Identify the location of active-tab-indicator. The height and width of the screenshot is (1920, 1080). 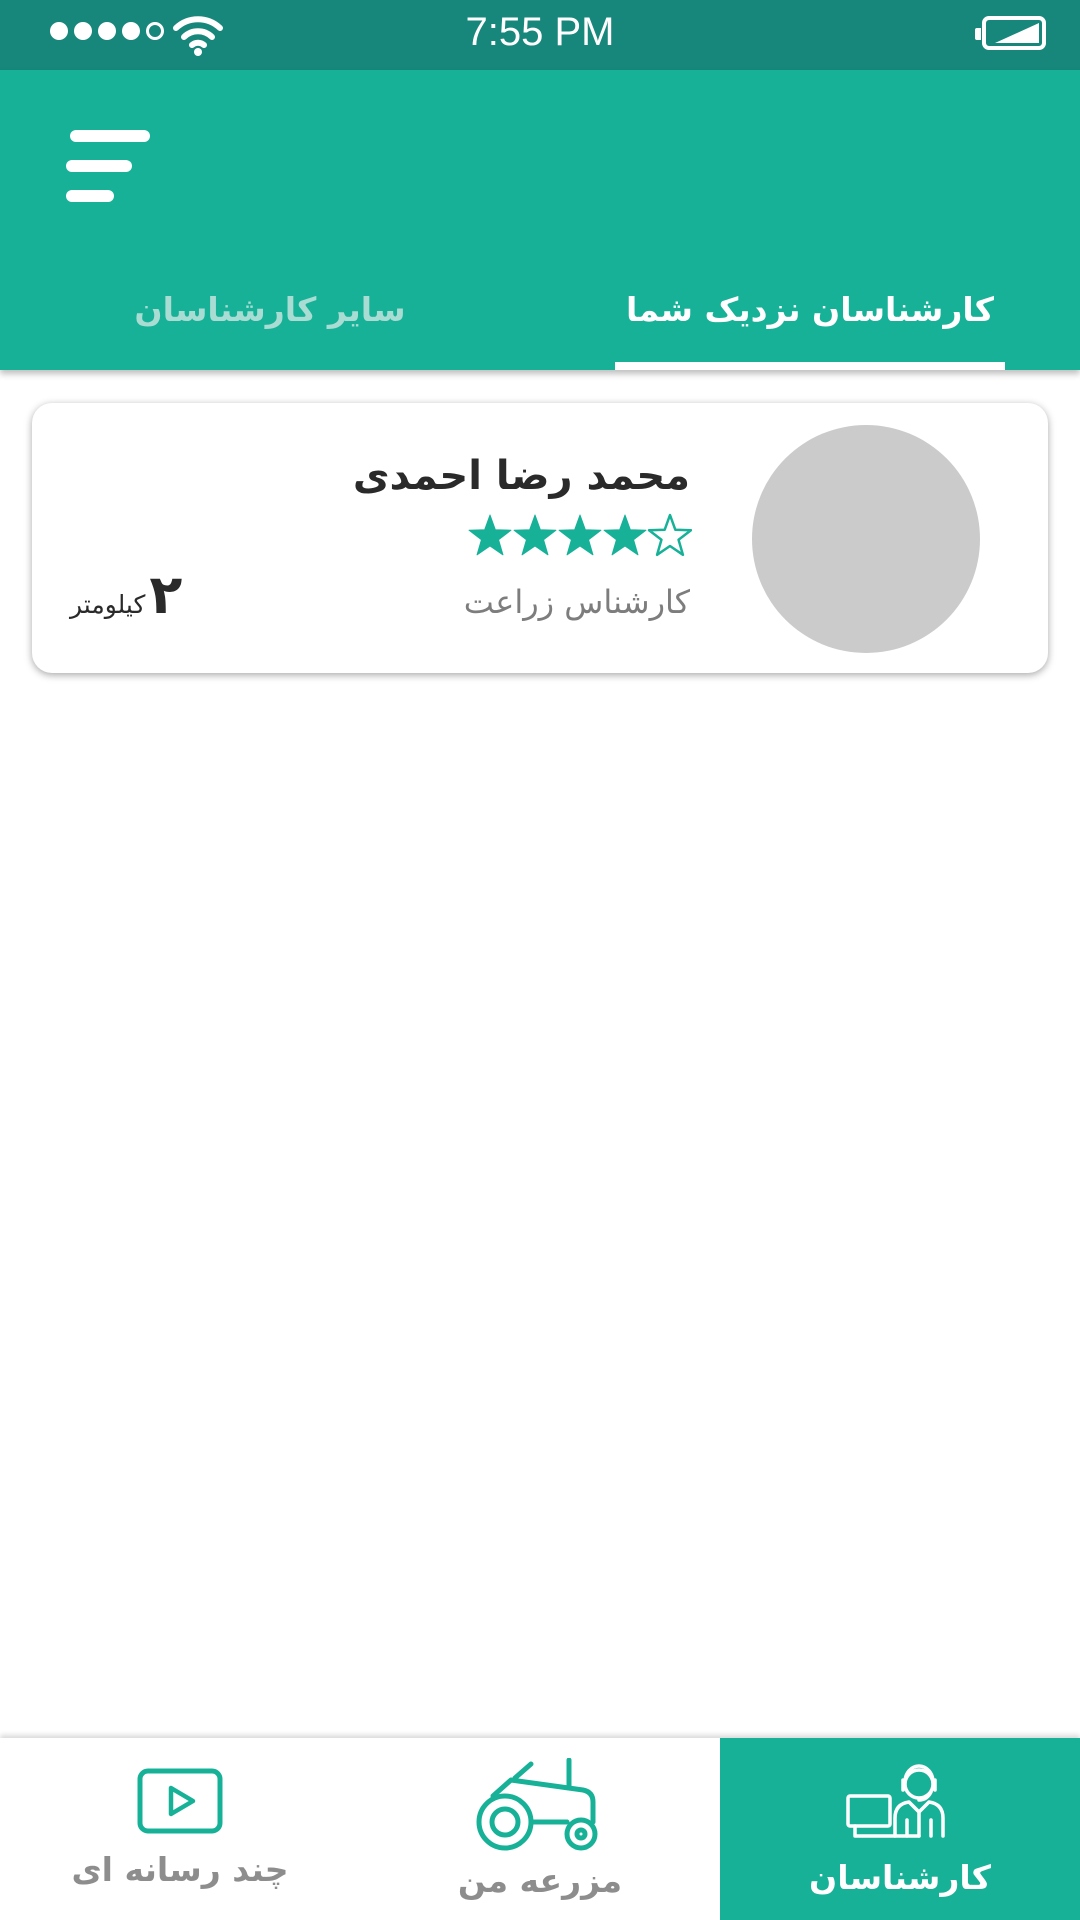
(810, 366).